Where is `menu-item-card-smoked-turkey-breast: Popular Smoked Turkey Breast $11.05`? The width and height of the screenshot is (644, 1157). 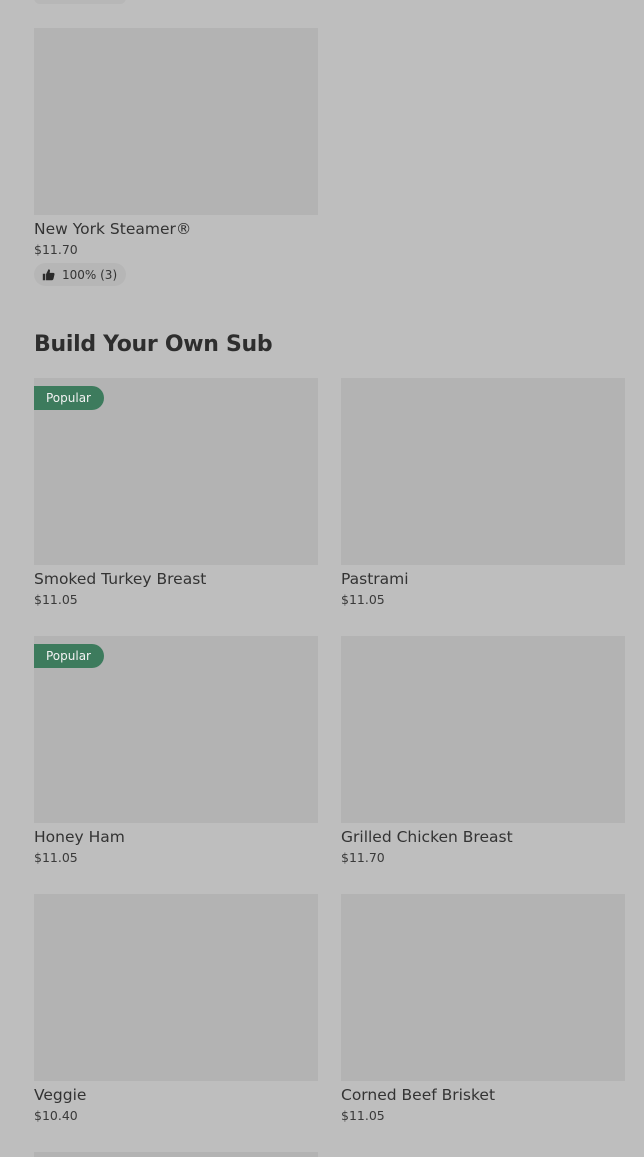 menu-item-card-smoked-turkey-breast: Popular Smoked Turkey Breast $11.05 is located at coordinates (176, 492).